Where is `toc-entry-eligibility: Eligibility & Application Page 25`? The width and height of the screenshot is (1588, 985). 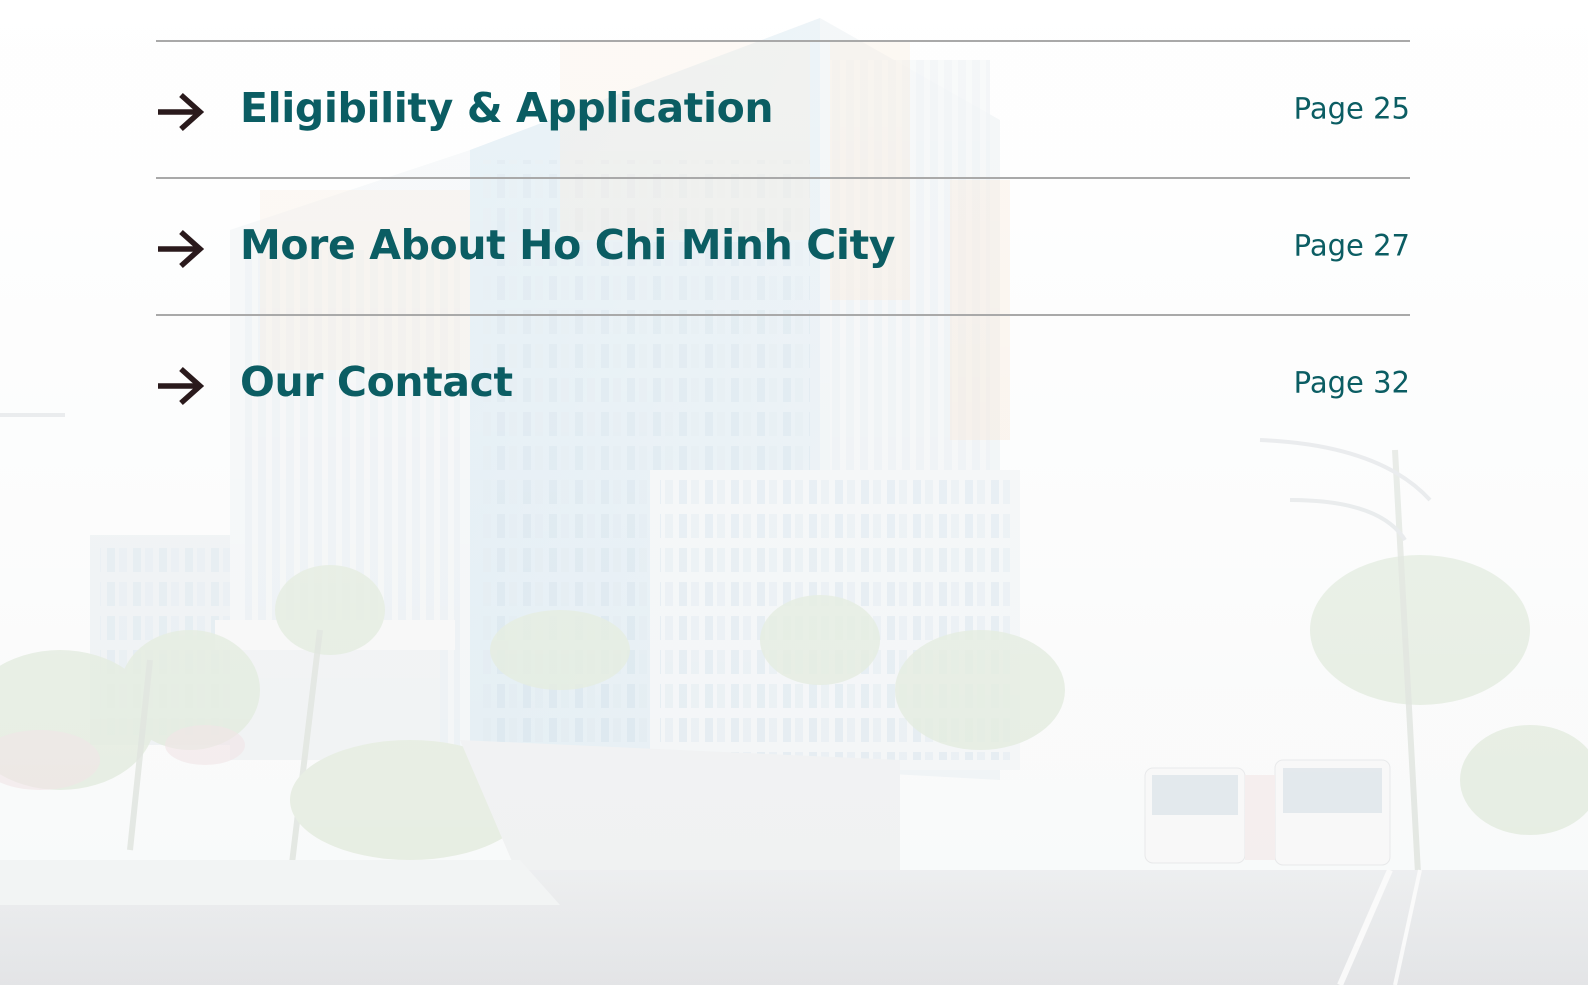 toc-entry-eligibility: Eligibility & Application Page 25 is located at coordinates (783, 109).